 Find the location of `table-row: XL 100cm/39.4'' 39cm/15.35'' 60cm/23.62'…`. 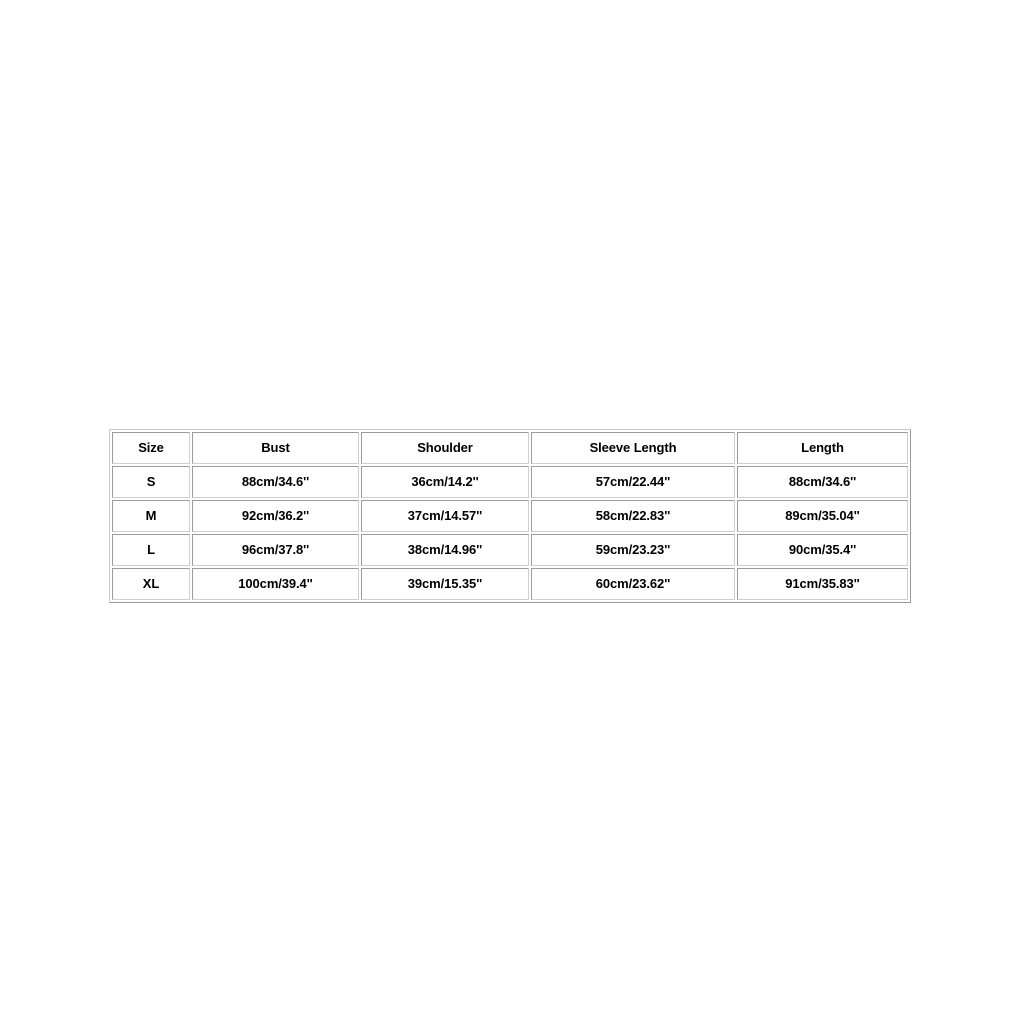

table-row: XL 100cm/39.4'' 39cm/15.35'' 60cm/23.62'… is located at coordinates (510, 584).